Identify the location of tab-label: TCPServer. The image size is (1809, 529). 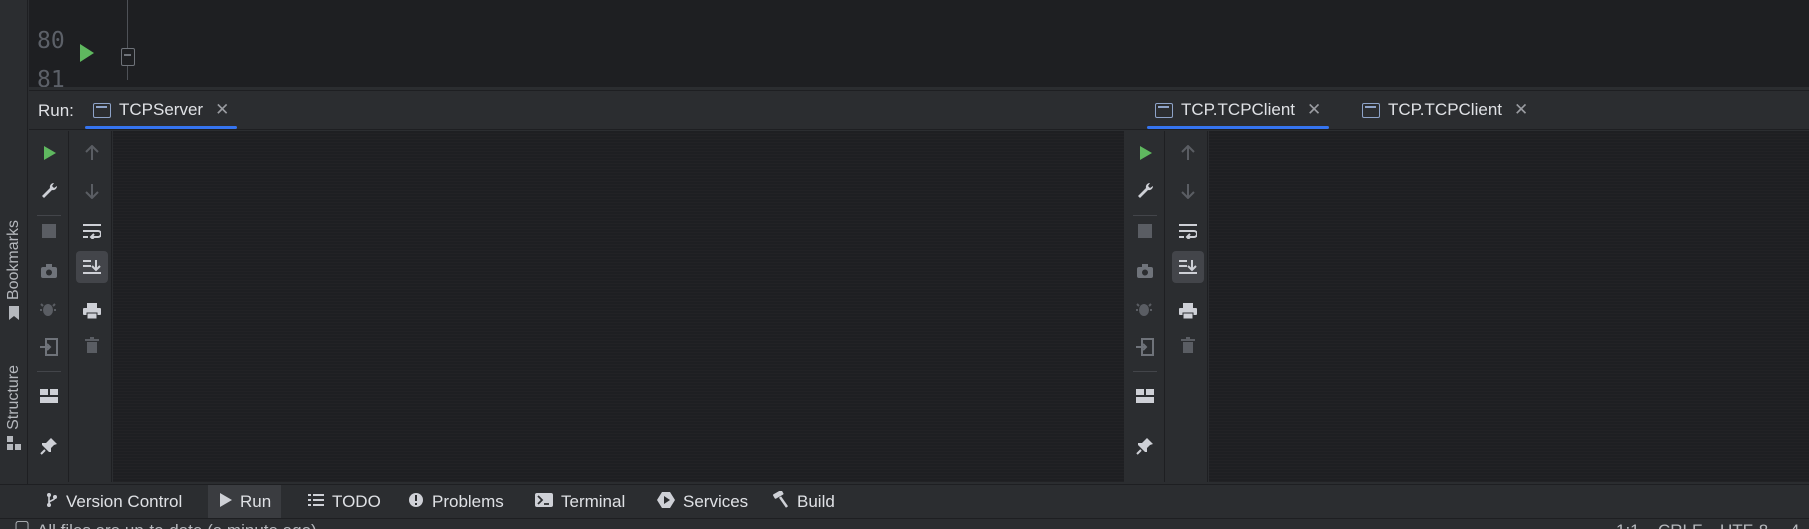
(161, 109).